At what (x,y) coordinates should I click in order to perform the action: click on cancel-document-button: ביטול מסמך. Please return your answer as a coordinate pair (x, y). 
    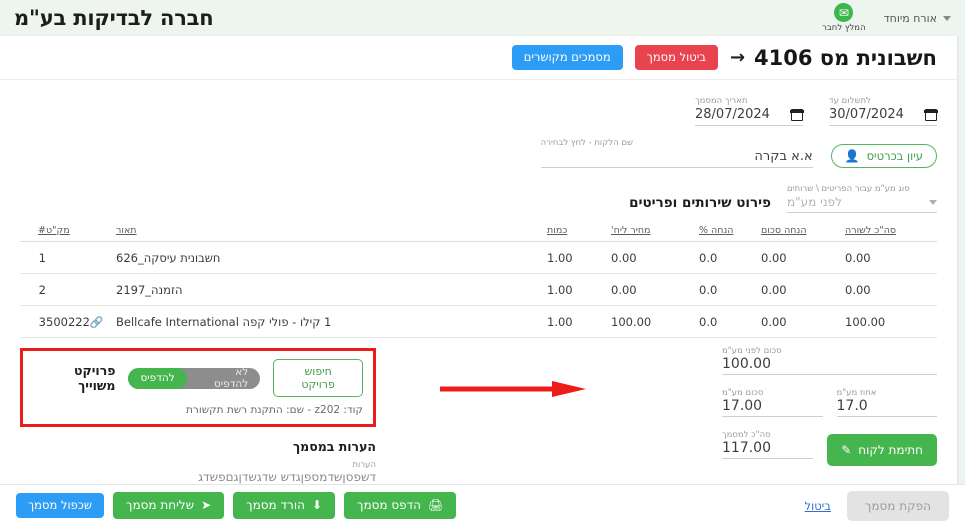
    Looking at the image, I should click on (676, 57).